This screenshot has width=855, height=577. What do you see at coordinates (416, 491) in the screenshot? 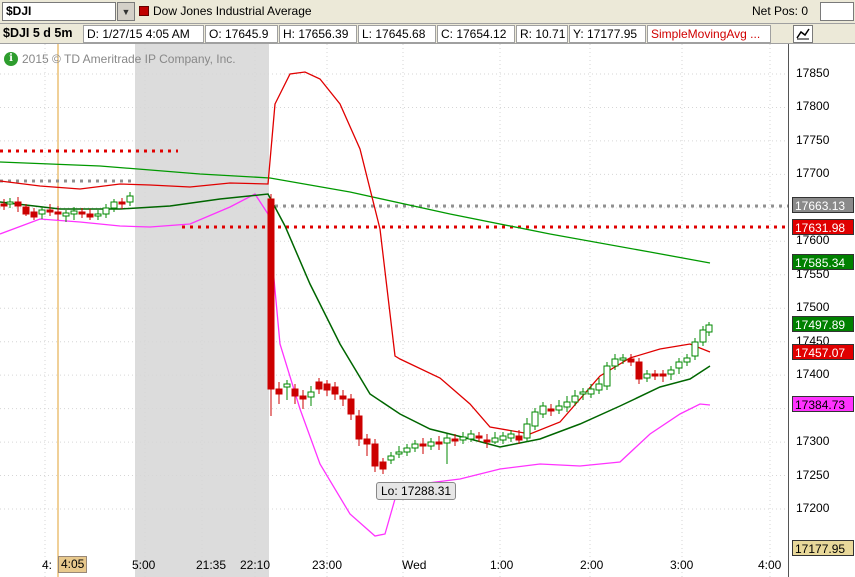
I see `low-price-bubble: Lo: 17288.31` at bounding box center [416, 491].